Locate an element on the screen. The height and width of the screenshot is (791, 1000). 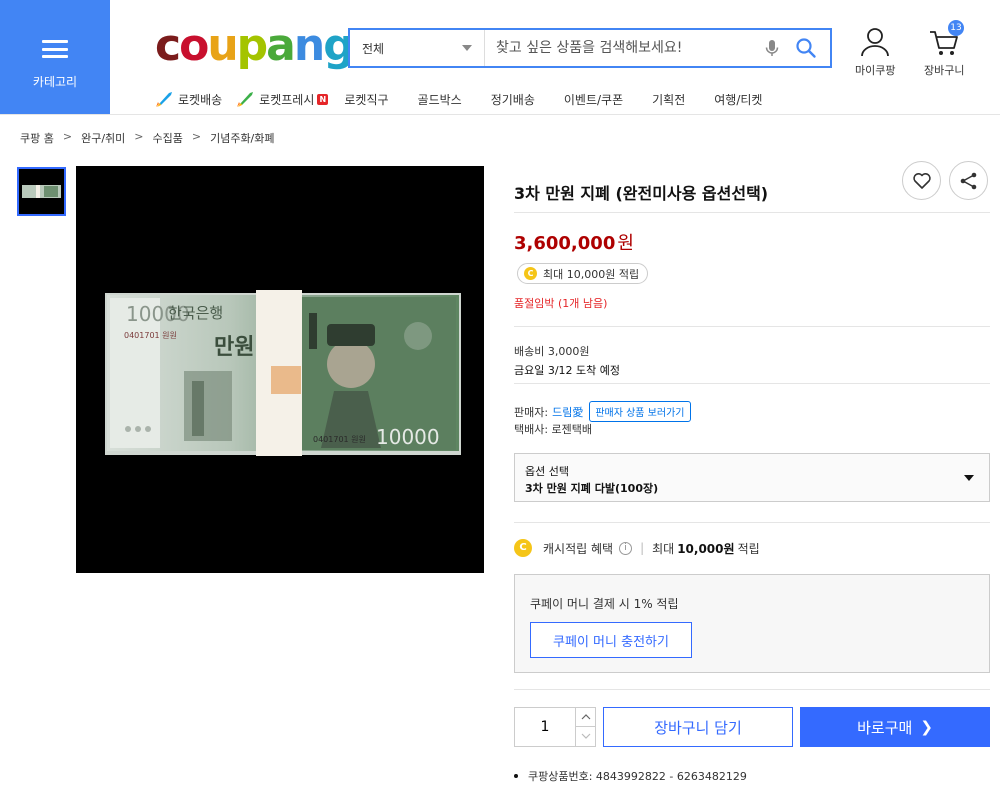
chevron-up-icon is located at coordinates (586, 717).